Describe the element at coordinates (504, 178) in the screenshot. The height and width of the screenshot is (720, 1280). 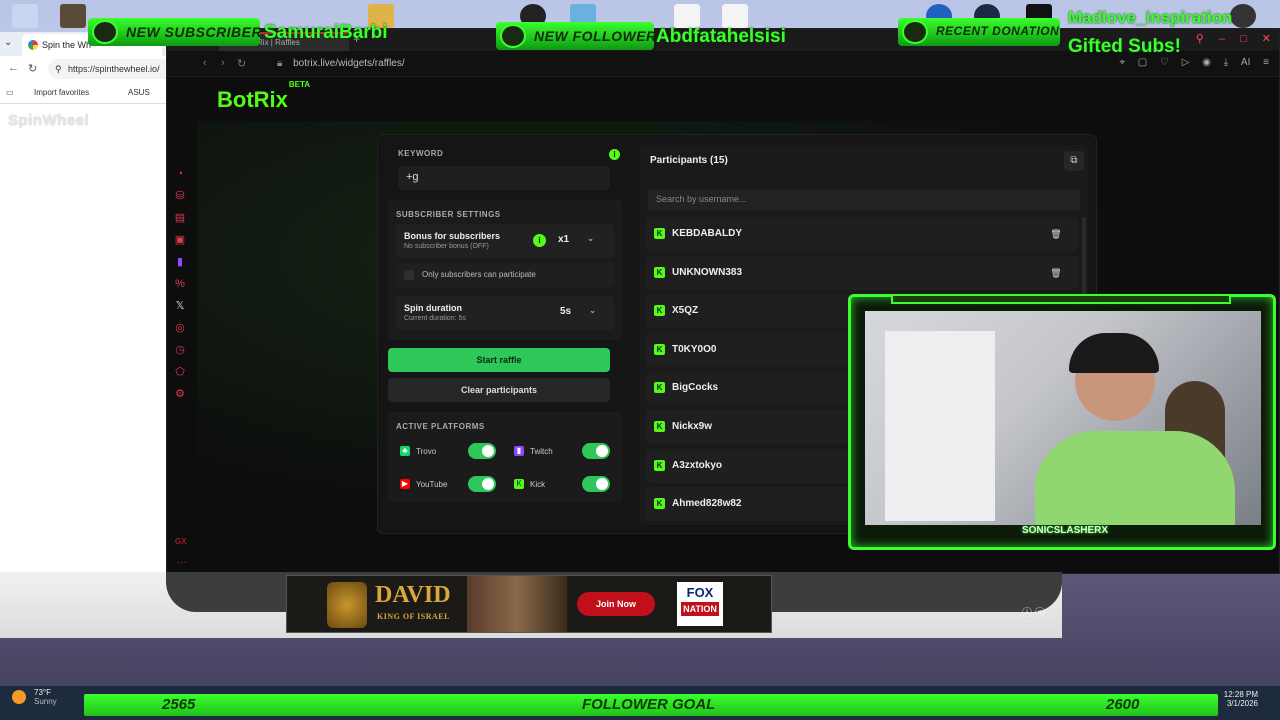
I see `keyword-input: +g` at that location.